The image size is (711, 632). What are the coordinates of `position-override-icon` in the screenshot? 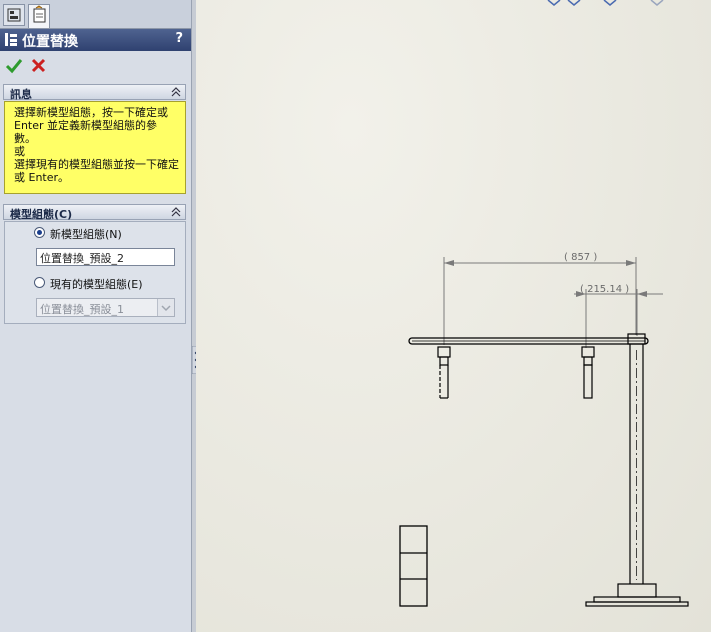 It's located at (11, 39).